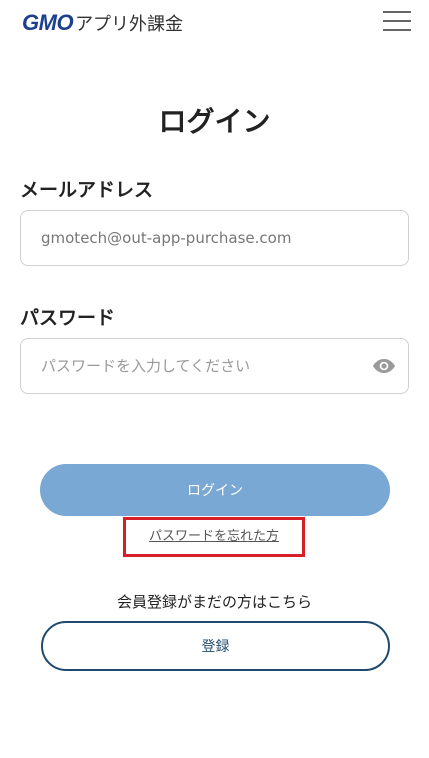 The width and height of the screenshot is (429, 758). I want to click on hamburger-icon, so click(397, 21).